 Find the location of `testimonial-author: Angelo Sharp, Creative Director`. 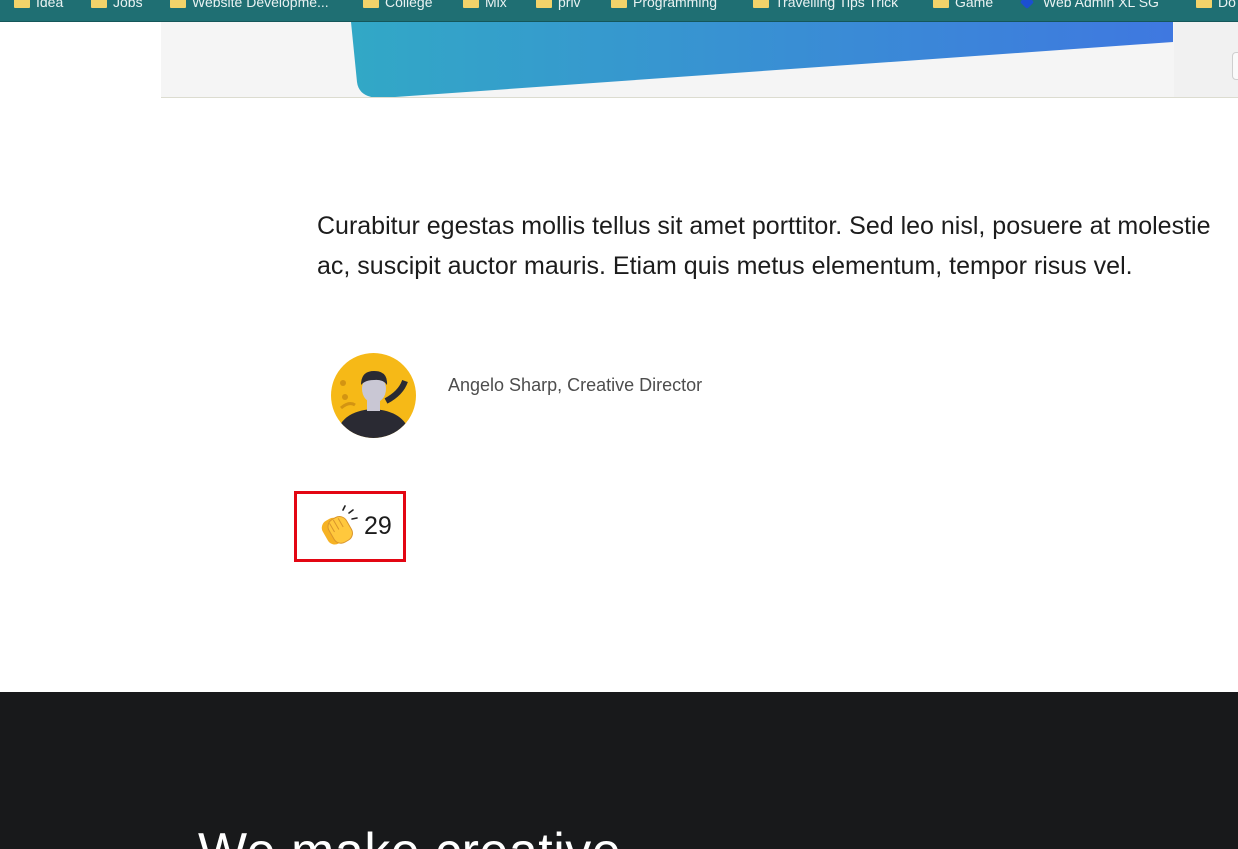

testimonial-author: Angelo Sharp, Creative Director is located at coordinates (581, 395).